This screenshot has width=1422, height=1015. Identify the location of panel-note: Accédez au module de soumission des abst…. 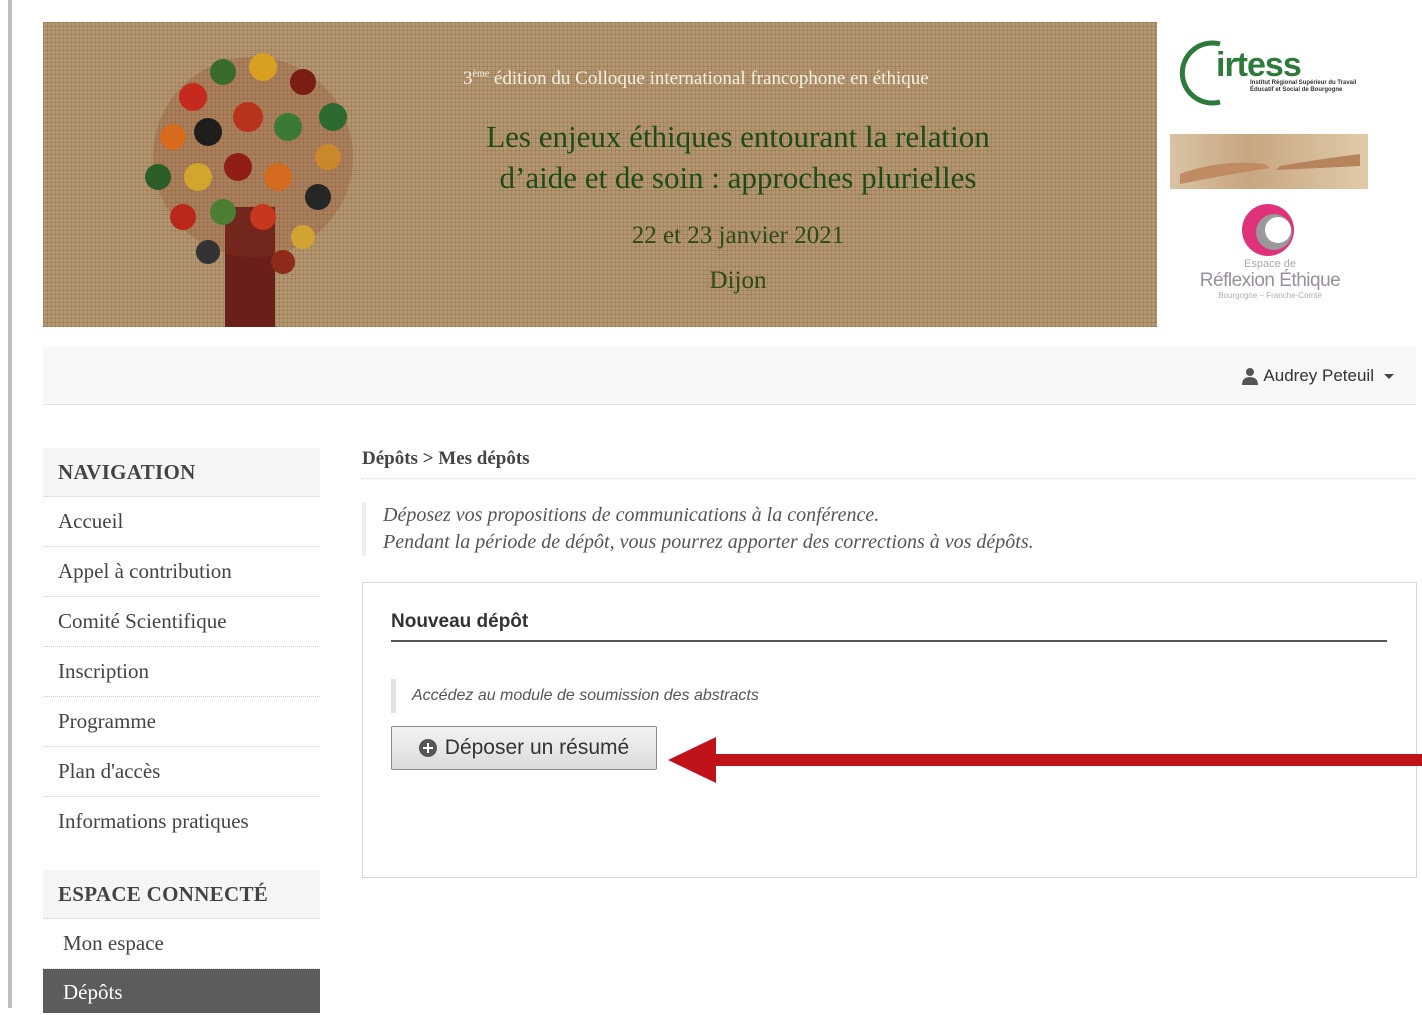
(575, 696).